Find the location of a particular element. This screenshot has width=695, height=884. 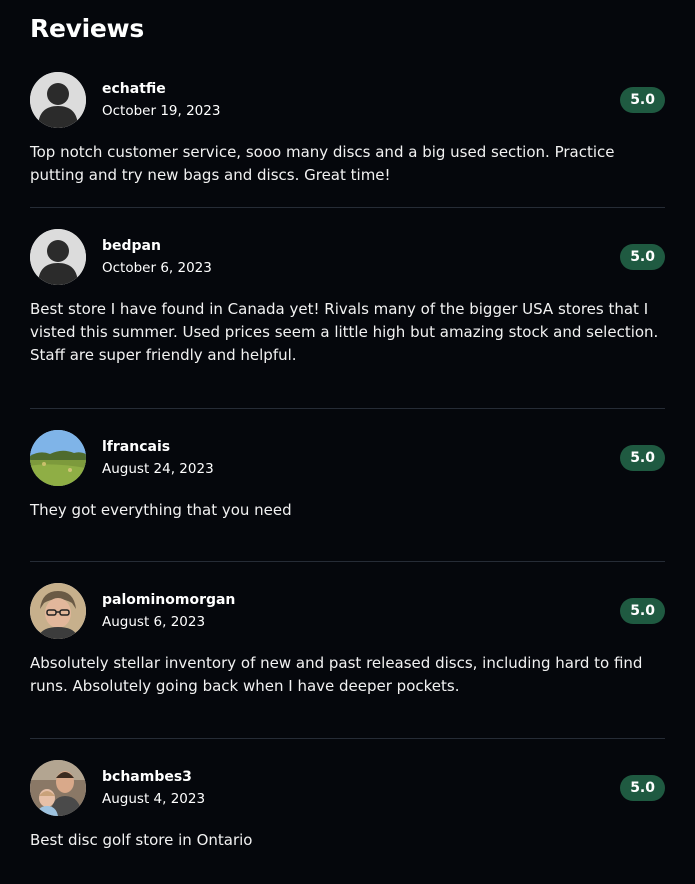

review-header: bchambes3 August 4, 2023 5.0 is located at coordinates (347, 788).